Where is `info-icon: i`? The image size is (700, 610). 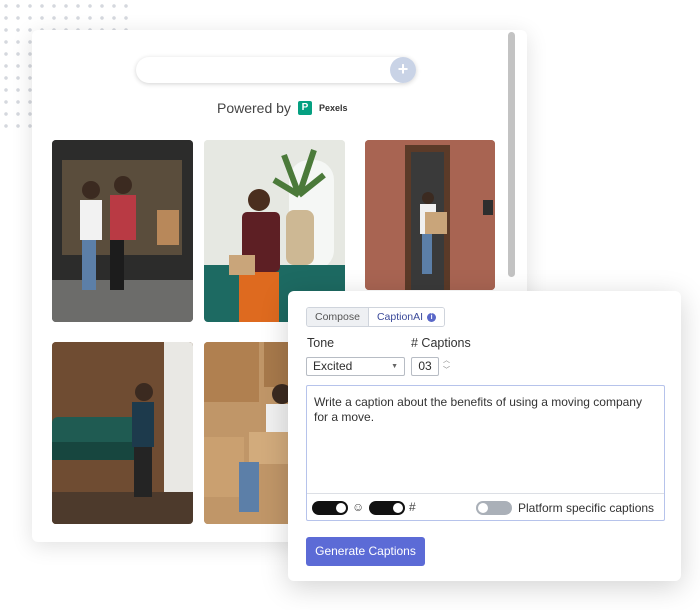
info-icon: i is located at coordinates (432, 317).